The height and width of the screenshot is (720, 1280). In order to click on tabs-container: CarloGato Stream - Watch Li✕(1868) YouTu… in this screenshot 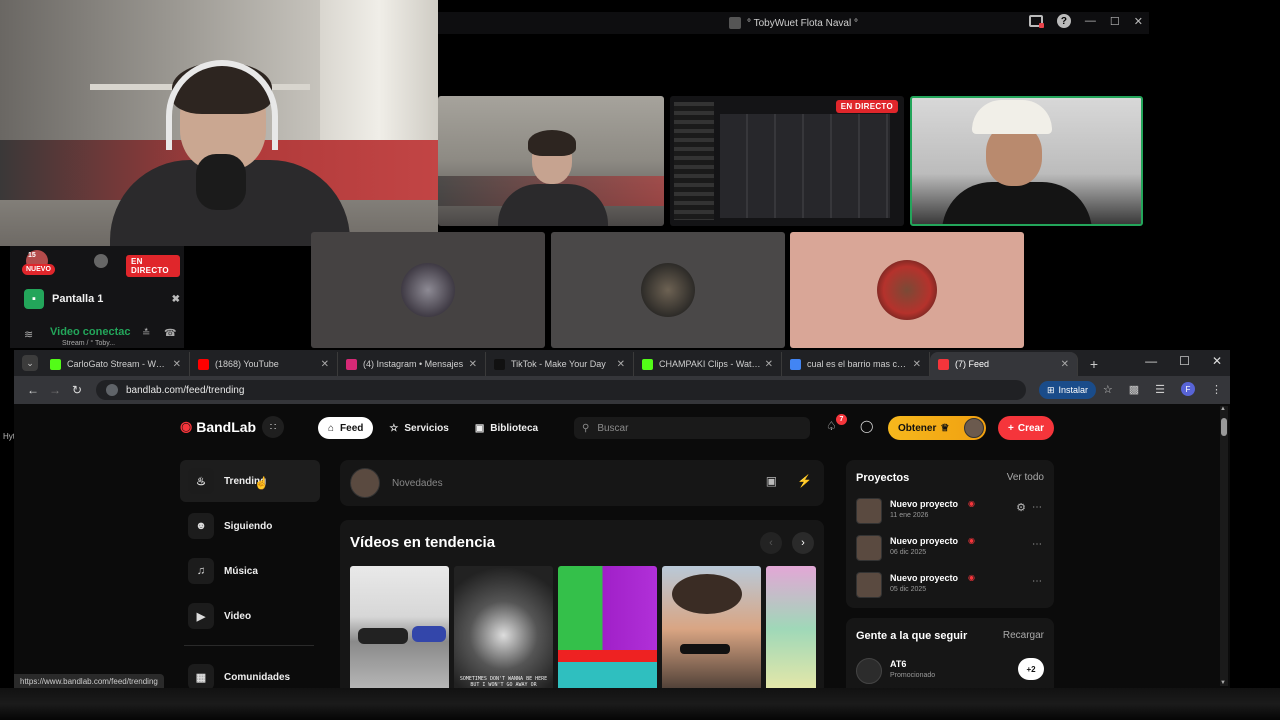, I will do `click(560, 364)`.